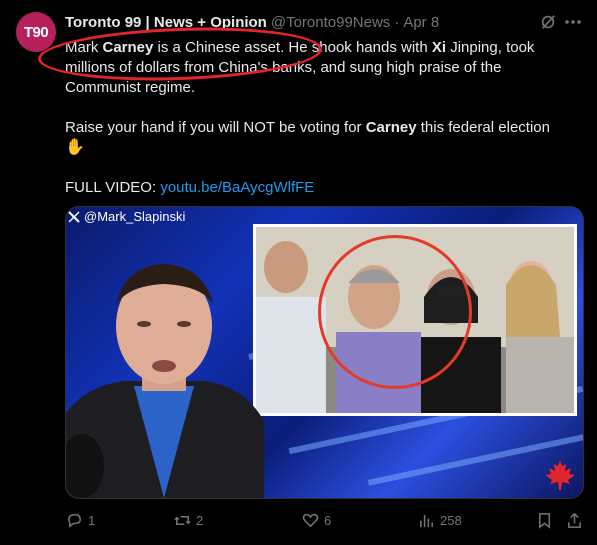 The width and height of the screenshot is (597, 545). Describe the element at coordinates (560, 475) in the screenshot. I see `maple-leaf-icon` at that location.